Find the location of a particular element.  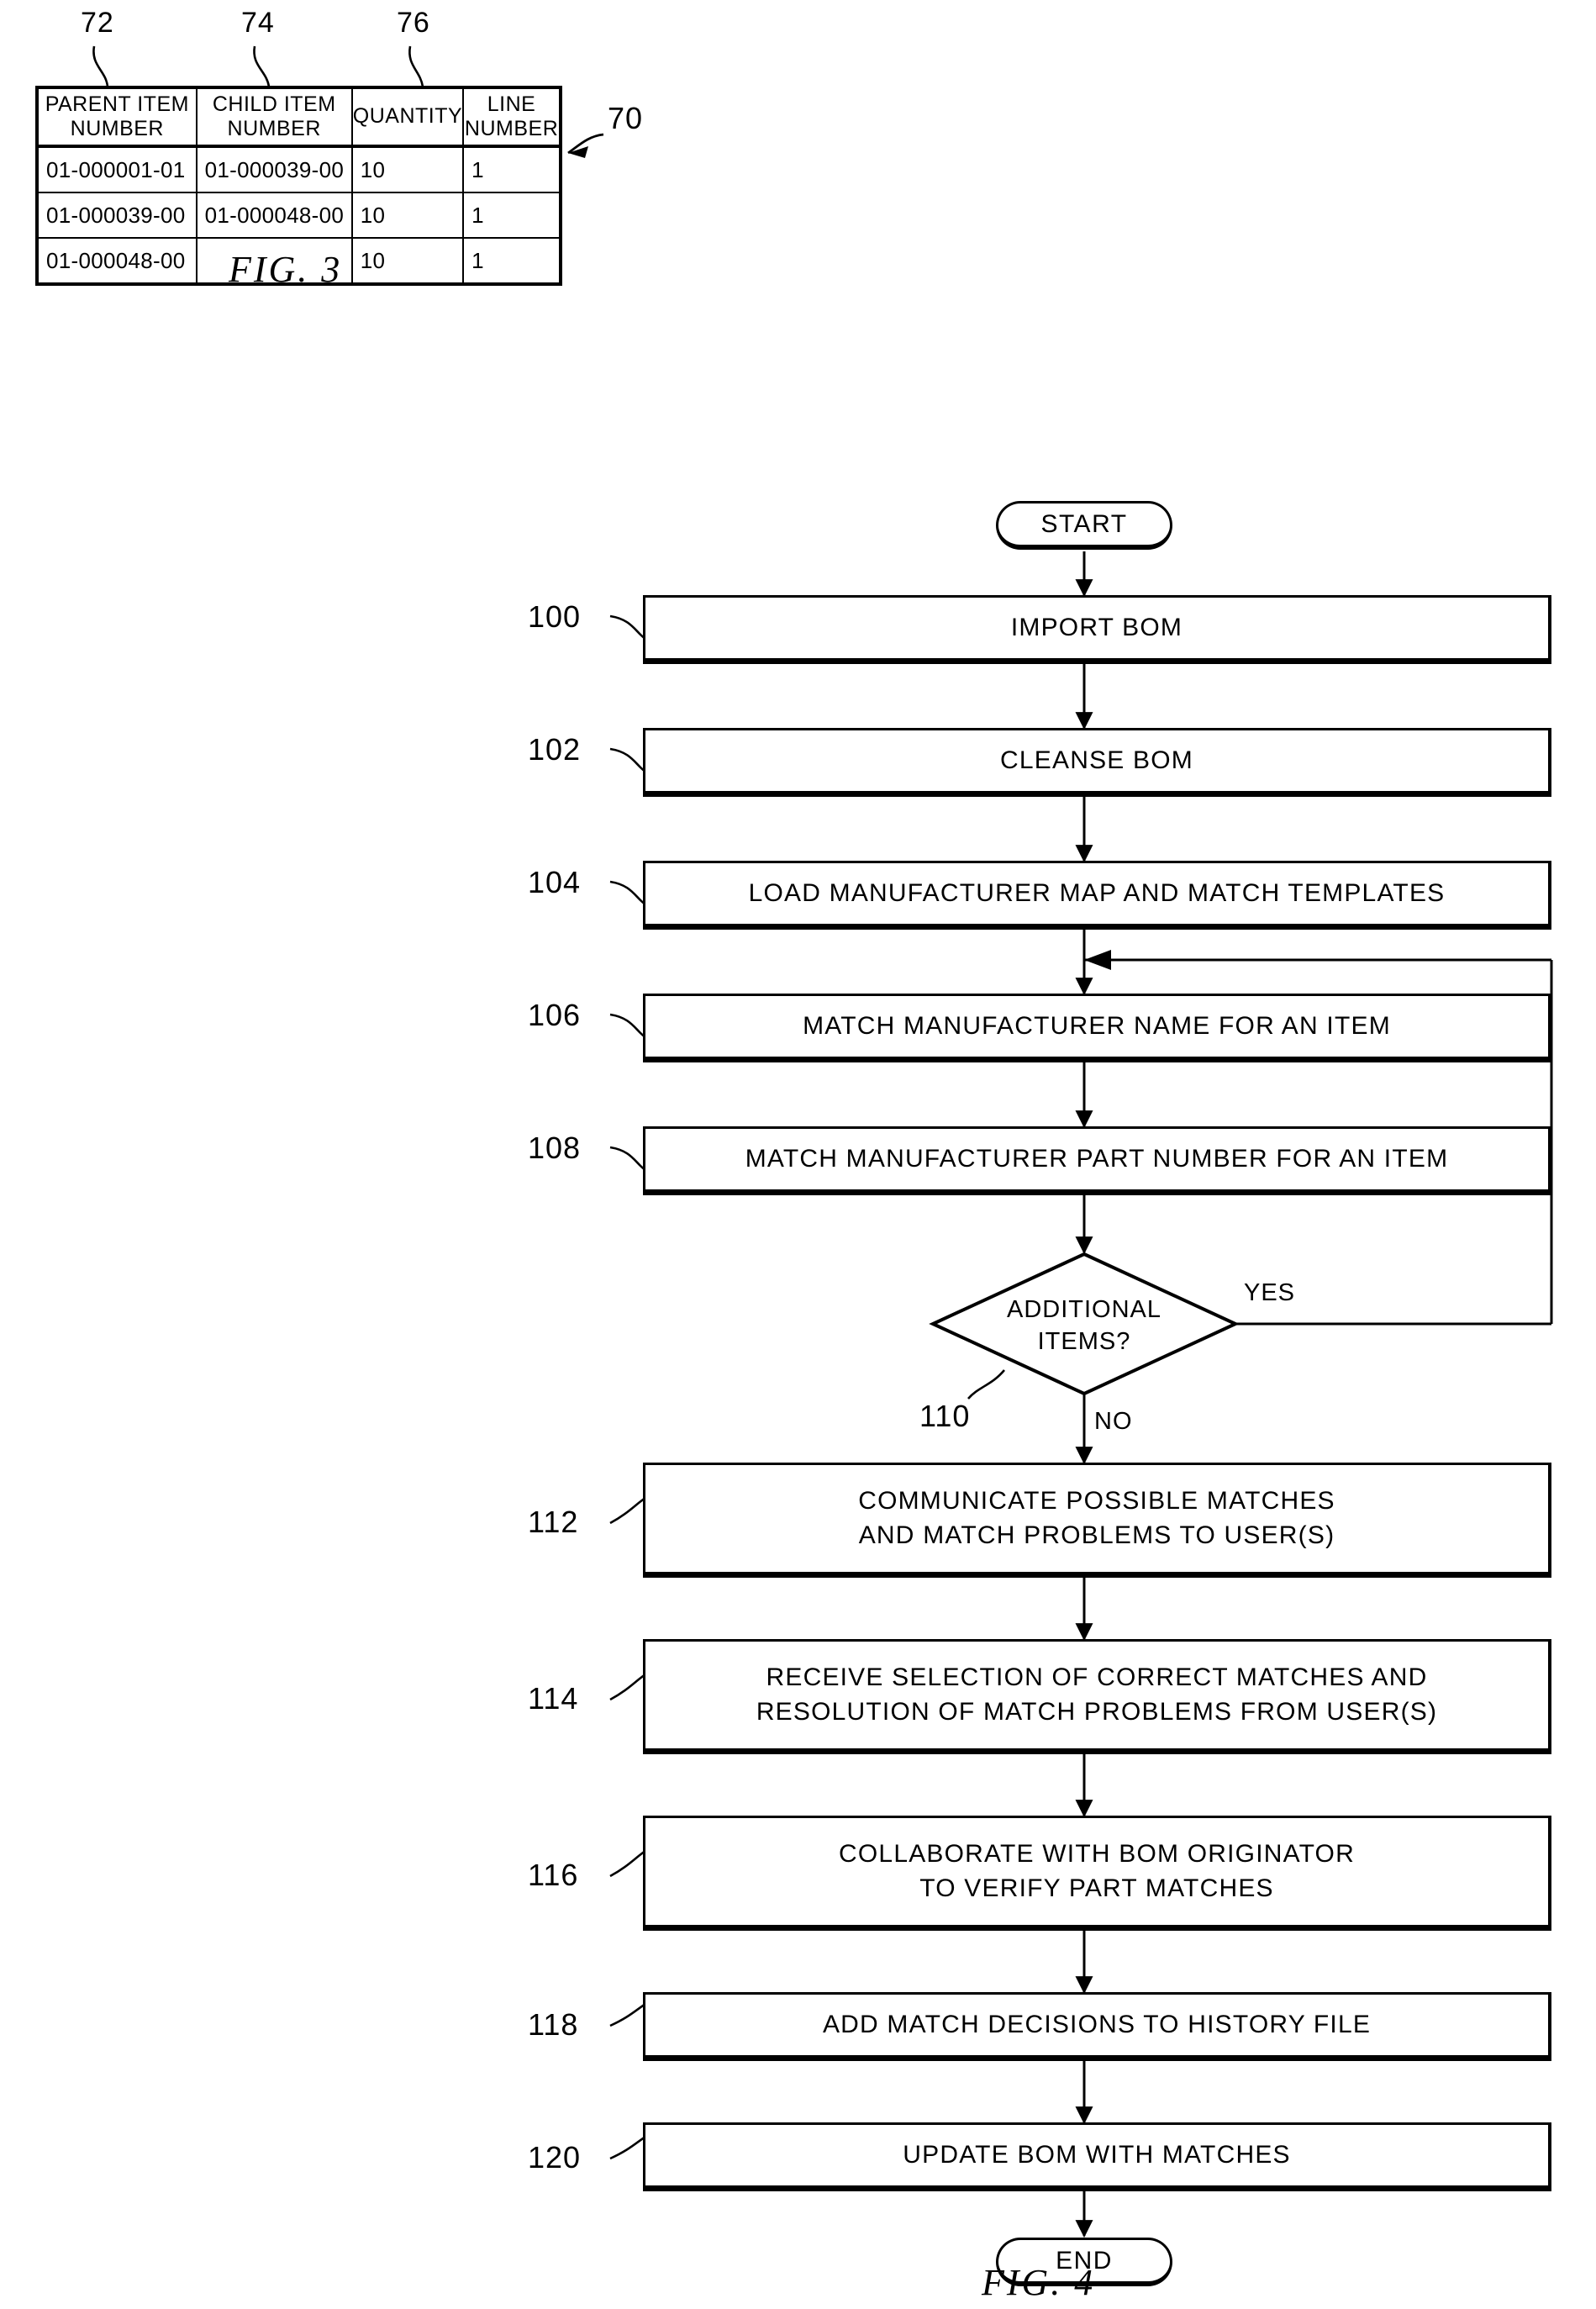

flowchart-ref-120: 120 is located at coordinates (555, 2157).